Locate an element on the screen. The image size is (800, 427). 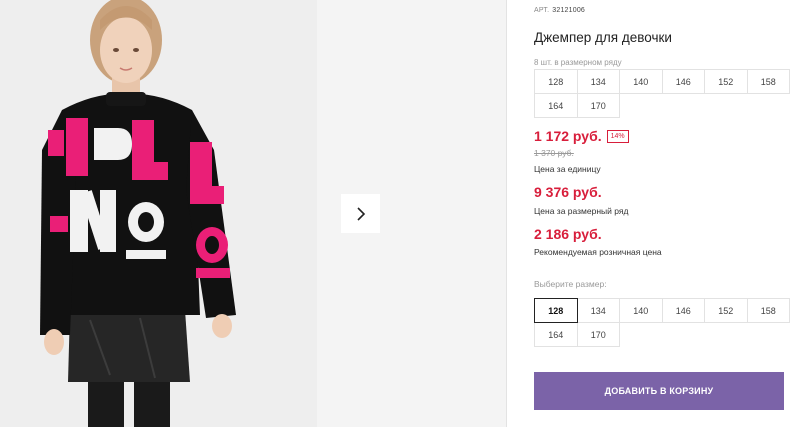
next-image-button is located at coordinates (360, 213).